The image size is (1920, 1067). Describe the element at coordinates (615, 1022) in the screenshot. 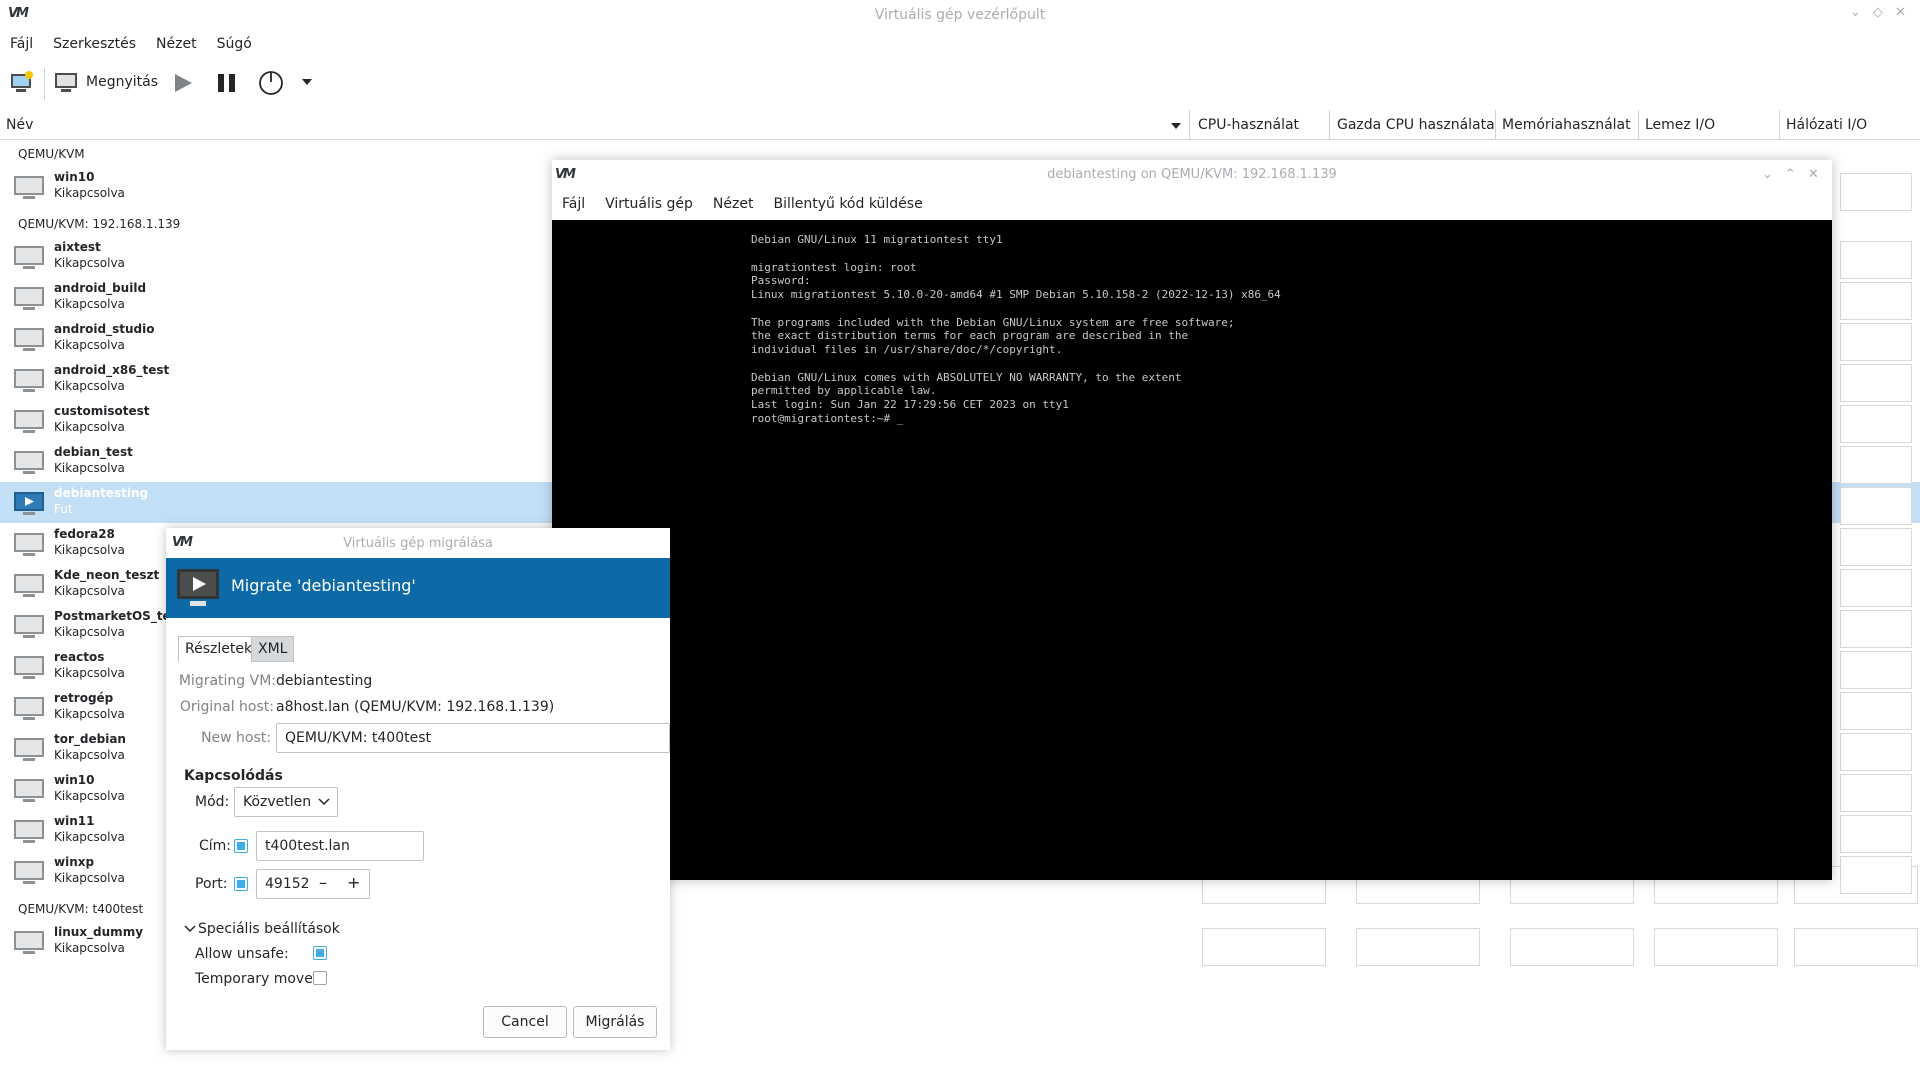

I see `migrate-button: Migrálás` at that location.